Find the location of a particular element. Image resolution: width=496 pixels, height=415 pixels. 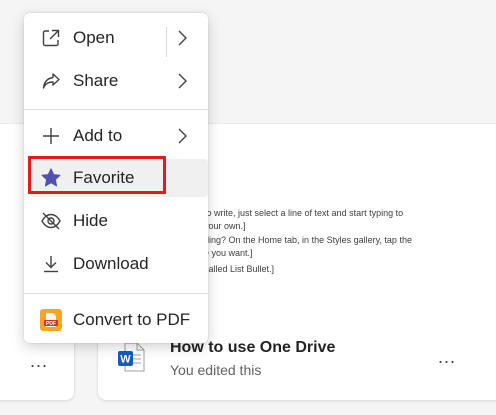

menu-item-add-to: Add to is located at coordinates (116, 136).